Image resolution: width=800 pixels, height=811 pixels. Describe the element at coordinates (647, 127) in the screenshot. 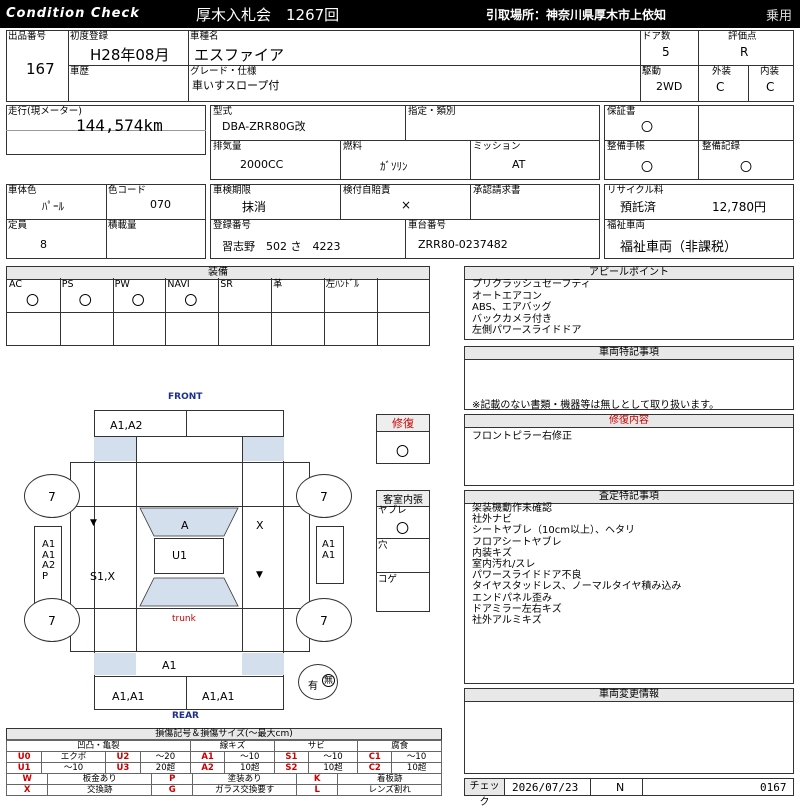

I see `warranty: 〇` at that location.